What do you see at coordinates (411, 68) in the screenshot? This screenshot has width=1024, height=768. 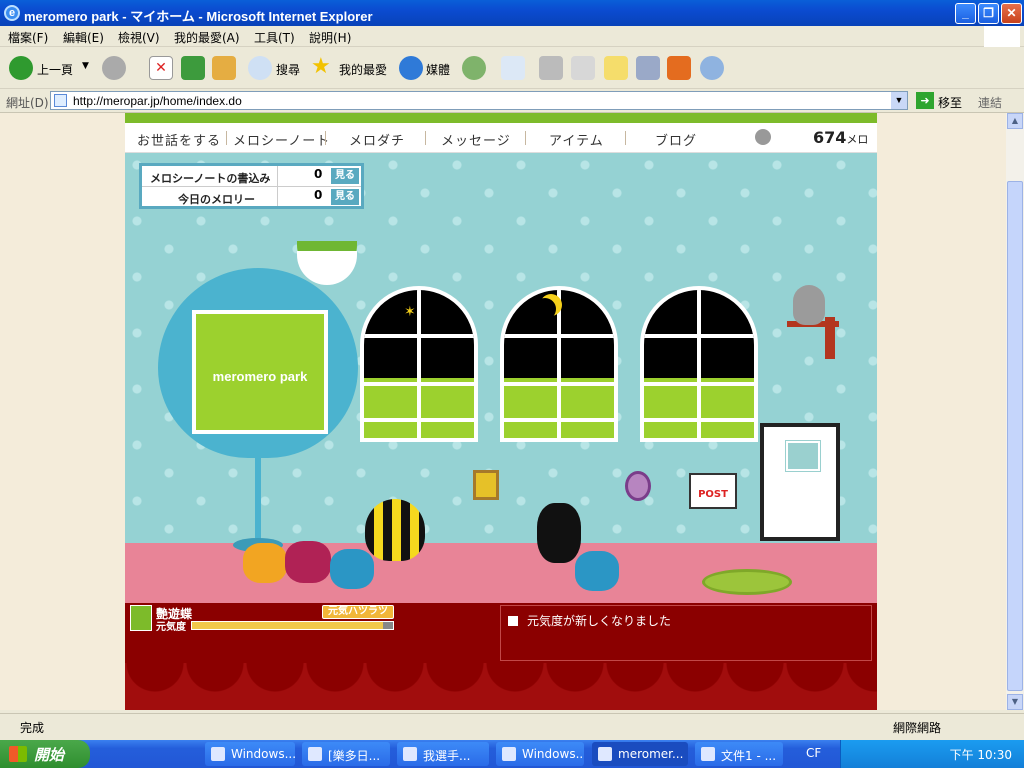 I see `media-icon` at bounding box center [411, 68].